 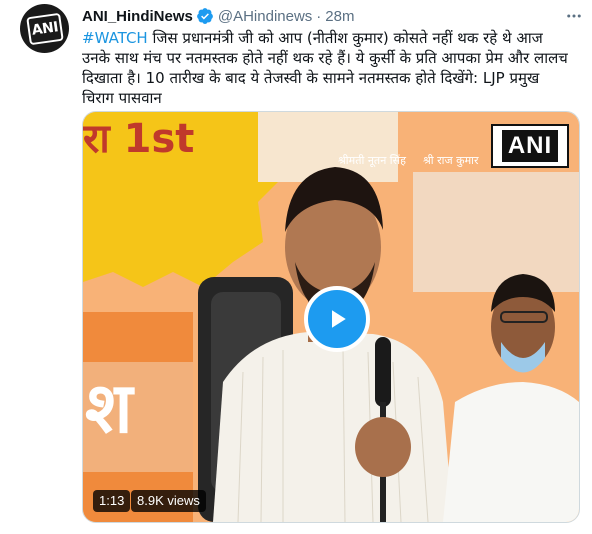 I want to click on tweet-header: ANI_HindiNews @AHindinews · 28m, so click(x=317, y=16).